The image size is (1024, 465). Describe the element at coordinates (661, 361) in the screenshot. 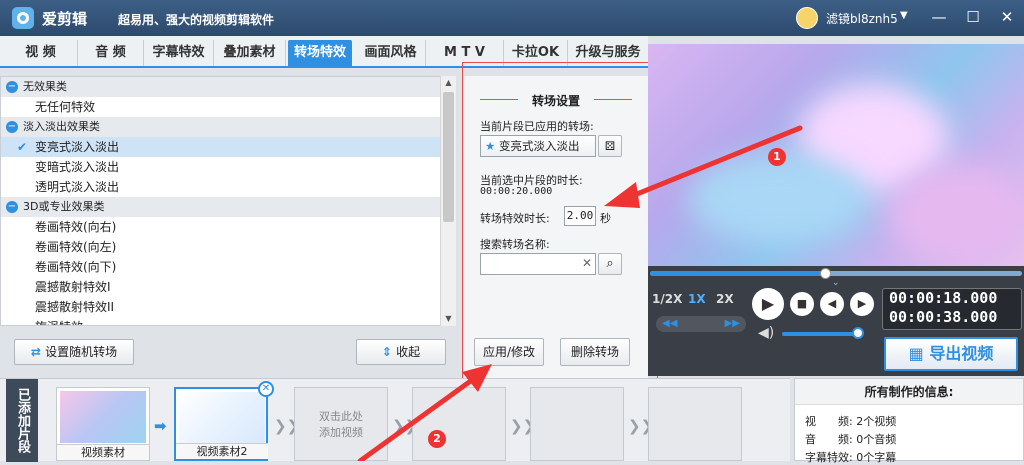

I see `new-project-icon: 🗋` at that location.